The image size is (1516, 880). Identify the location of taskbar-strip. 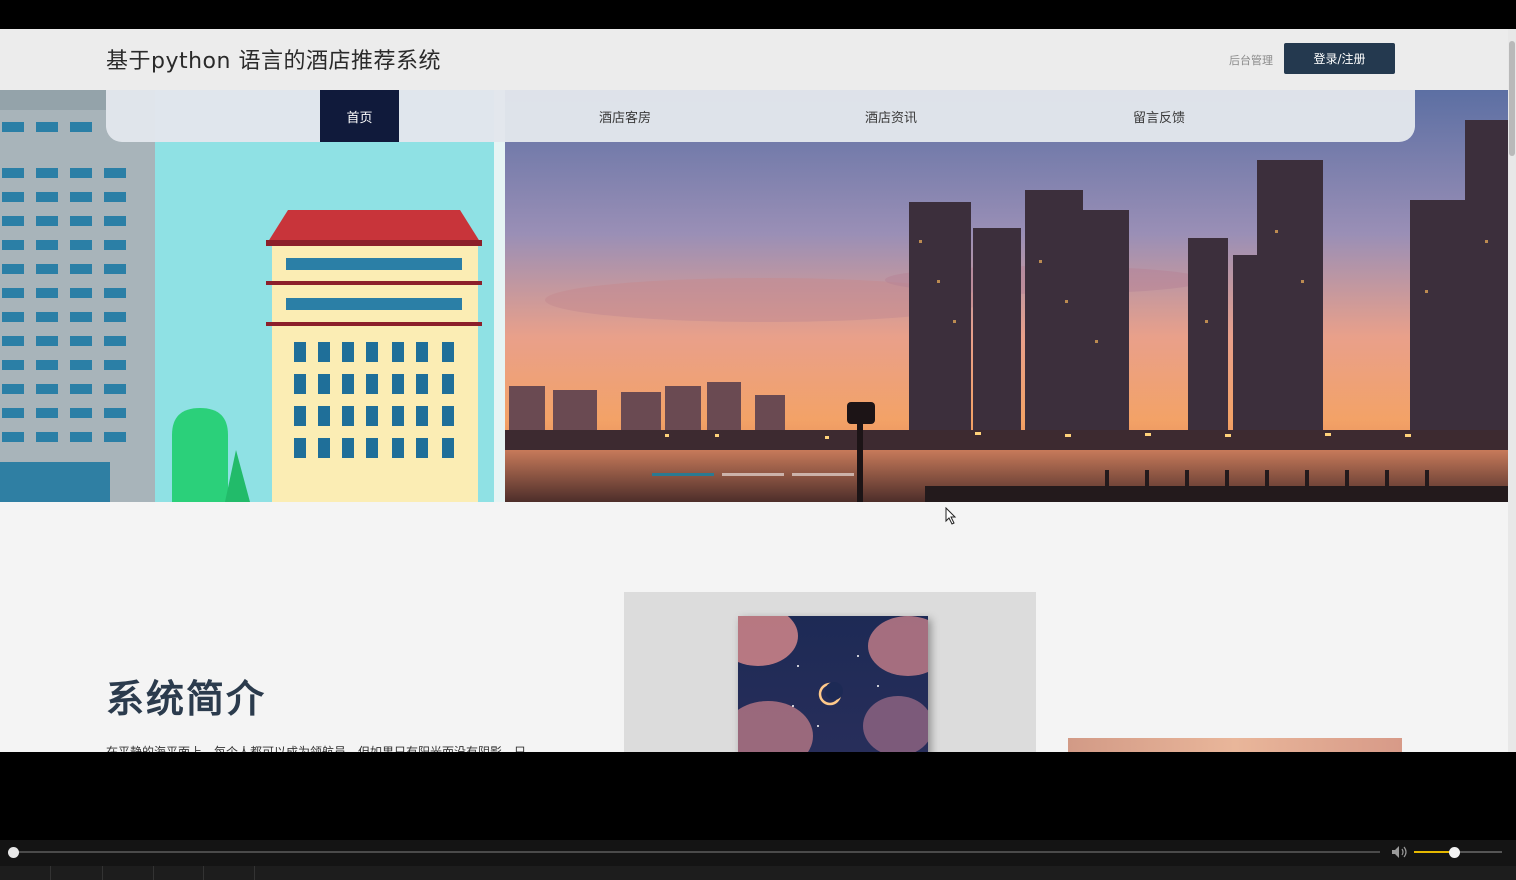
(758, 873).